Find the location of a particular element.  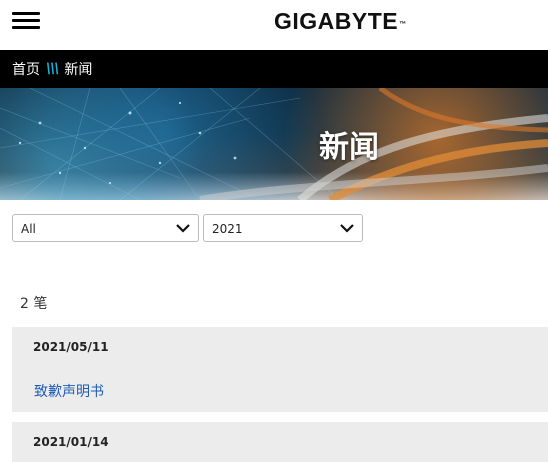

news-title-link: 致歉声明书 is located at coordinates (69, 391).